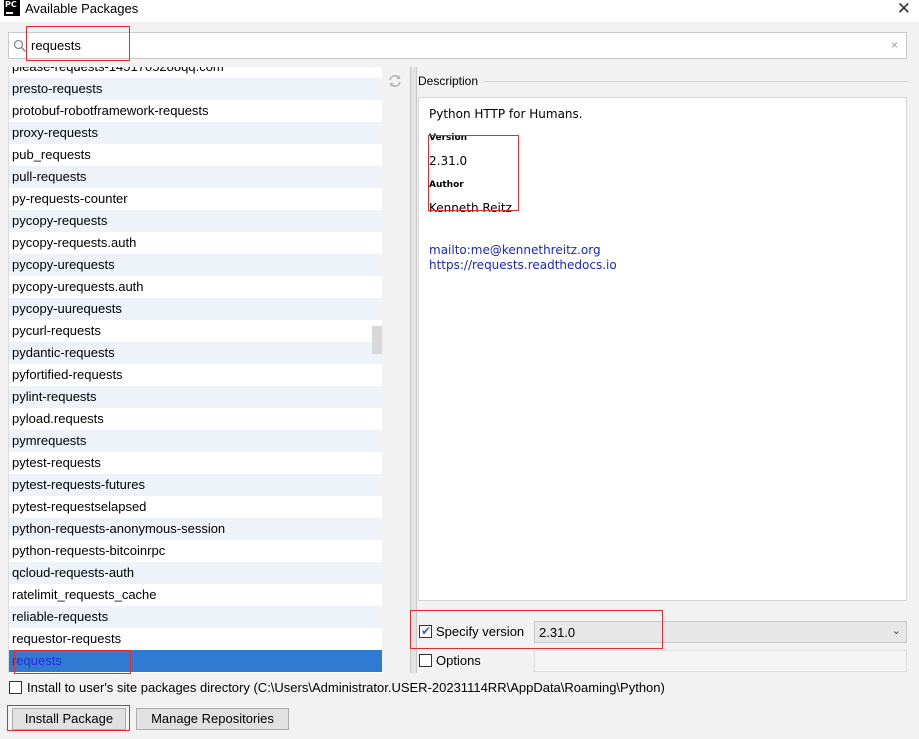  Describe the element at coordinates (195, 89) in the screenshot. I see `package-row: presto-requests` at that location.